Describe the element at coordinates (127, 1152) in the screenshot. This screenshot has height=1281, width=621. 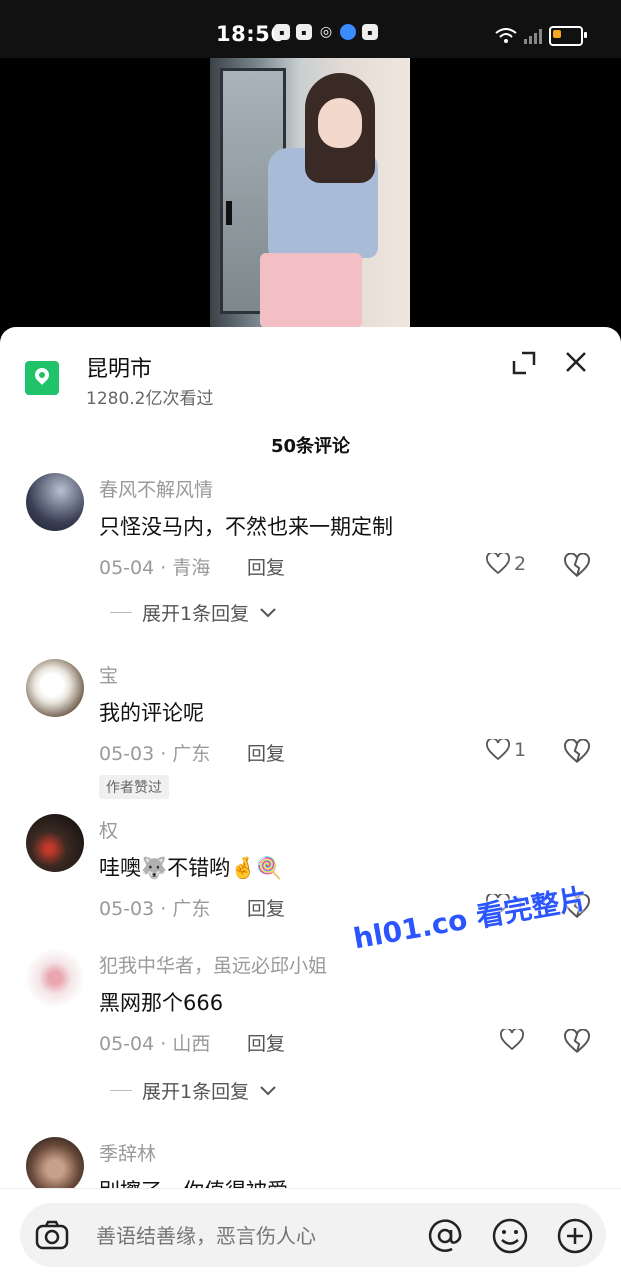
I see `comment-username: 季辞林` at that location.